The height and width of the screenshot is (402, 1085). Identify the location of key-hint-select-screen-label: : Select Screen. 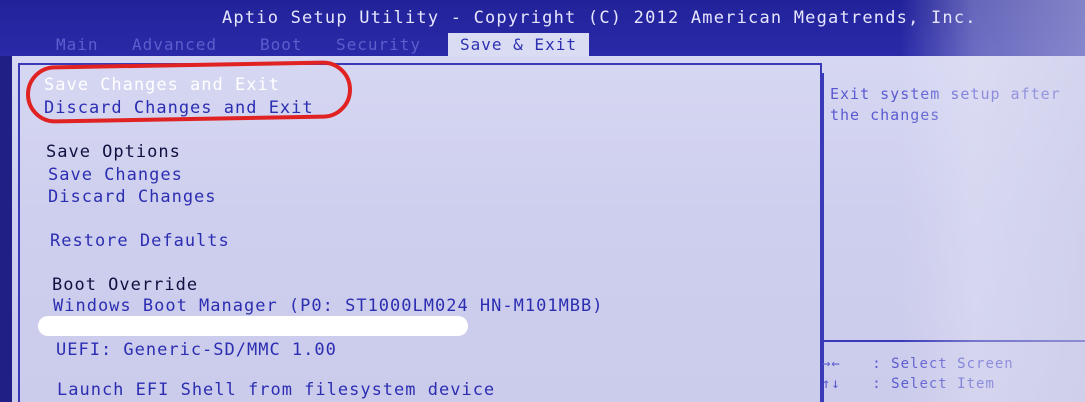
(943, 364).